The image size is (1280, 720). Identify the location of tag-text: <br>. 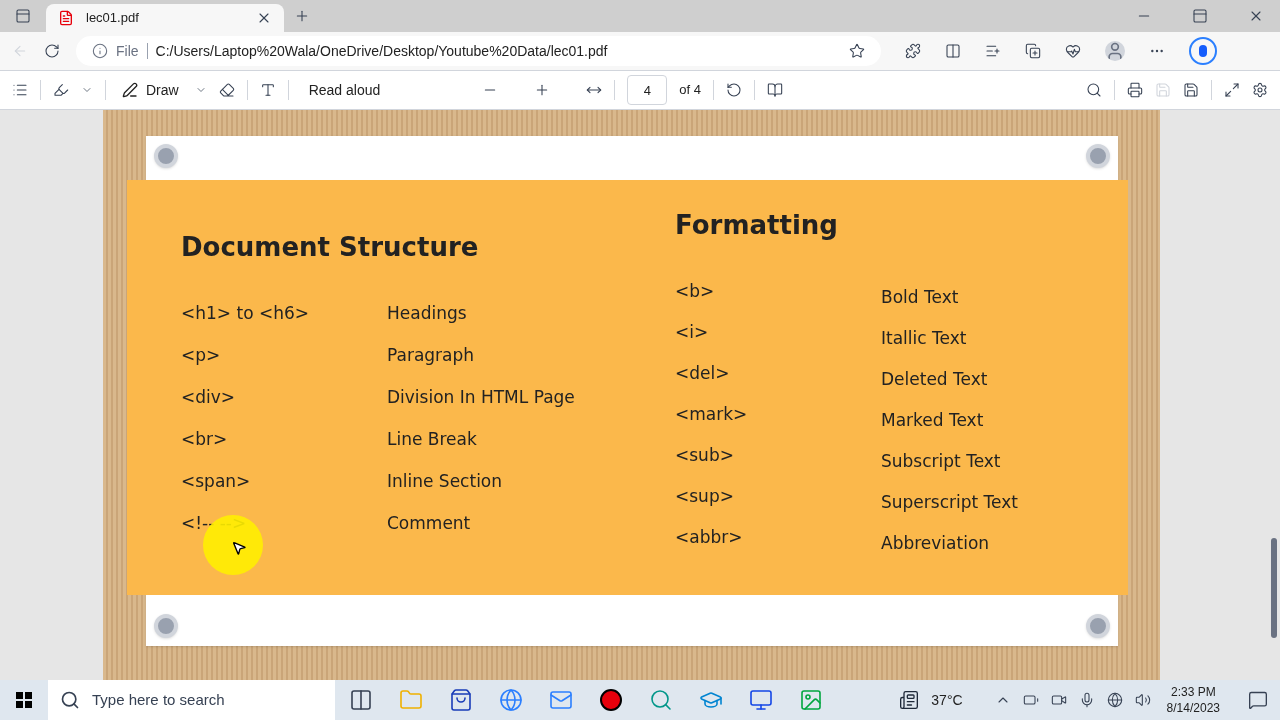
(204, 439).